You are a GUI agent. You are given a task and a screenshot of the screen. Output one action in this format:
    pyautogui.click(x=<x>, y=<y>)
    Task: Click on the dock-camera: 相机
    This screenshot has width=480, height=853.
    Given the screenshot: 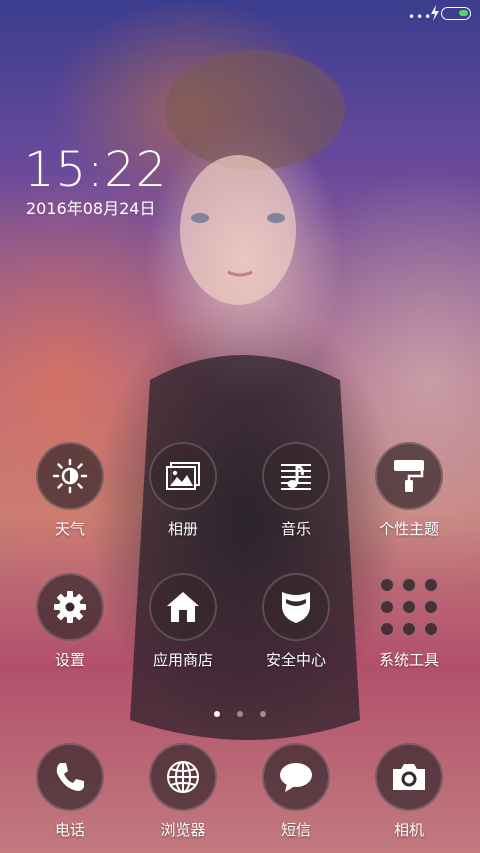 What is the action you would take?
    pyautogui.click(x=409, y=791)
    